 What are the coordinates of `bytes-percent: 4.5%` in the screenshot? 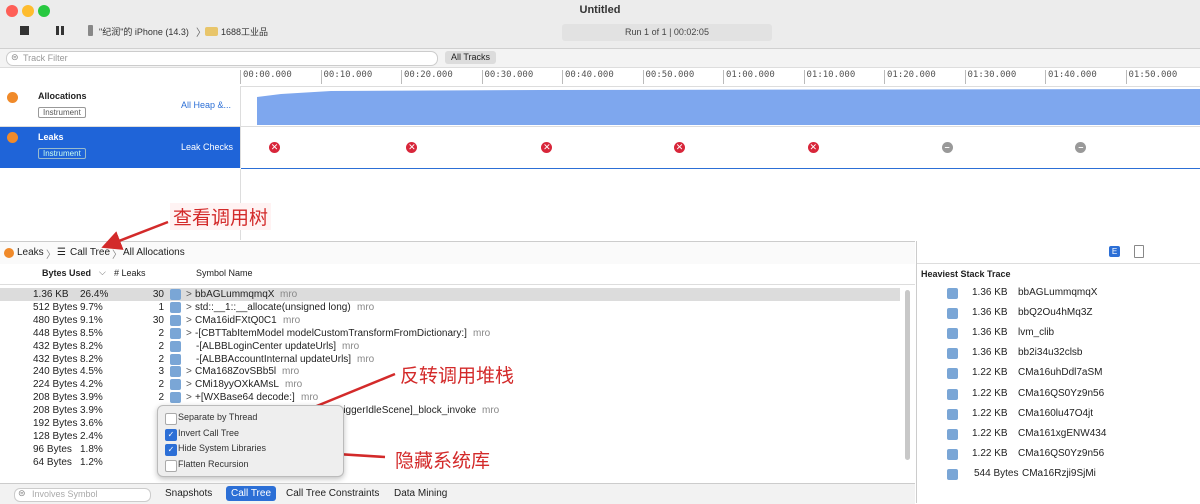 It's located at (91, 372).